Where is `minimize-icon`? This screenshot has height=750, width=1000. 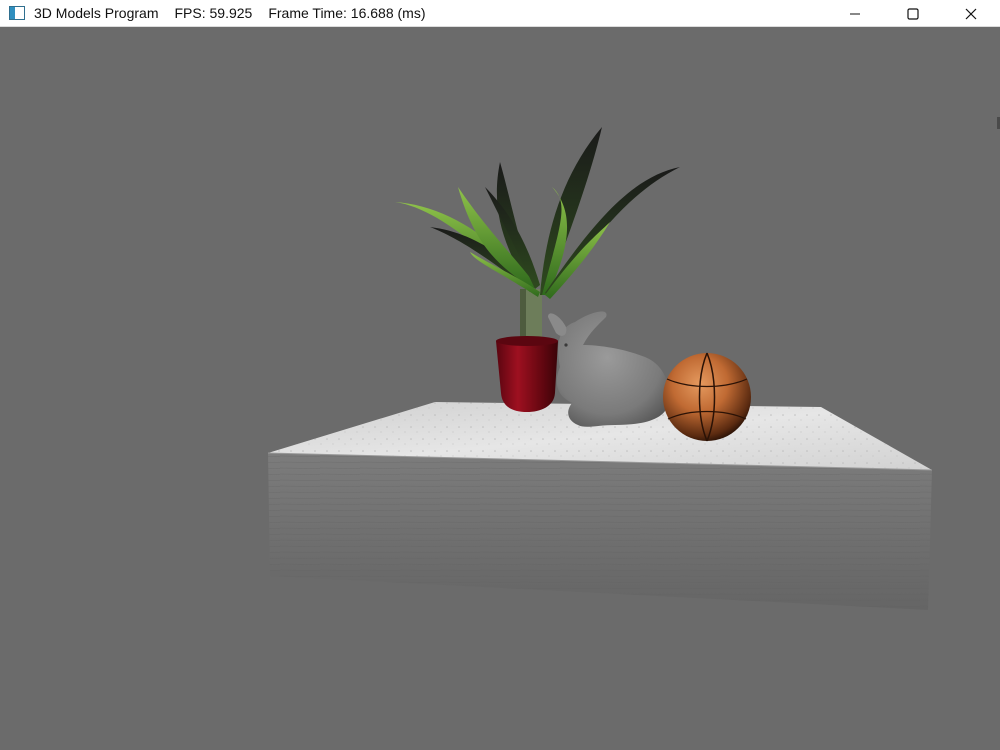 minimize-icon is located at coordinates (855, 13).